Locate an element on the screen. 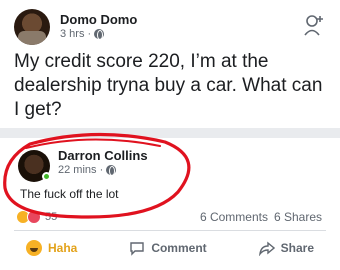 The image size is (340, 270). share-button: Share is located at coordinates (286, 248).